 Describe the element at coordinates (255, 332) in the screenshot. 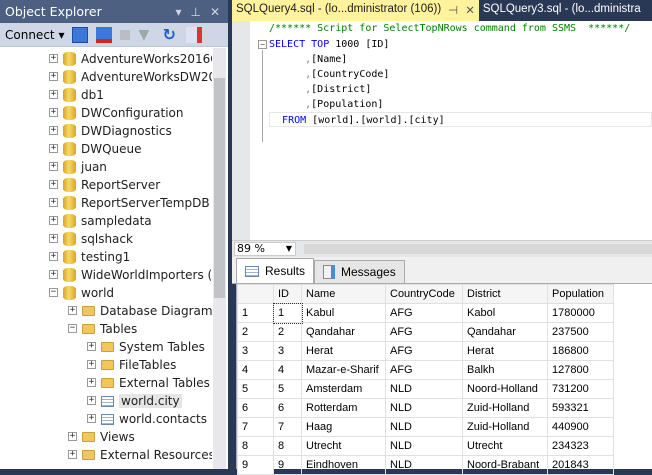

I see `row-number: 2` at that location.